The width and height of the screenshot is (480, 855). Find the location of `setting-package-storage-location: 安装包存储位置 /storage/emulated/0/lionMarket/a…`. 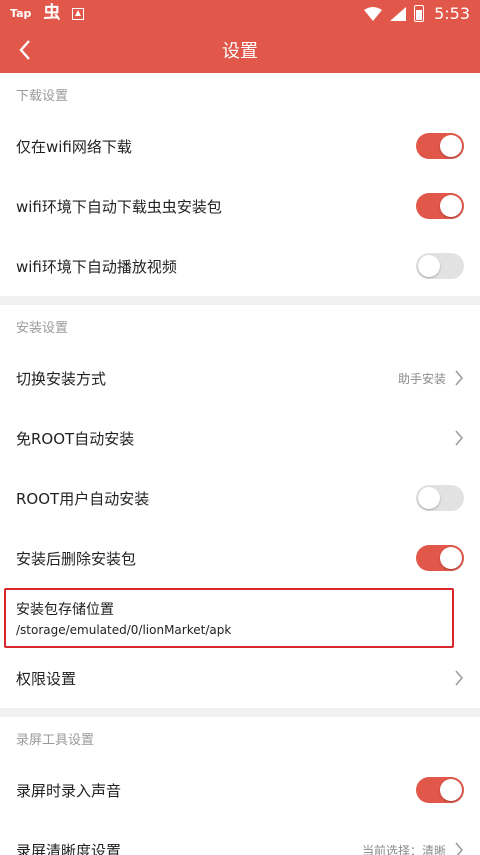

setting-package-storage-location: 安装包存储位置 /storage/emulated/0/lionMarket/a… is located at coordinates (229, 618).